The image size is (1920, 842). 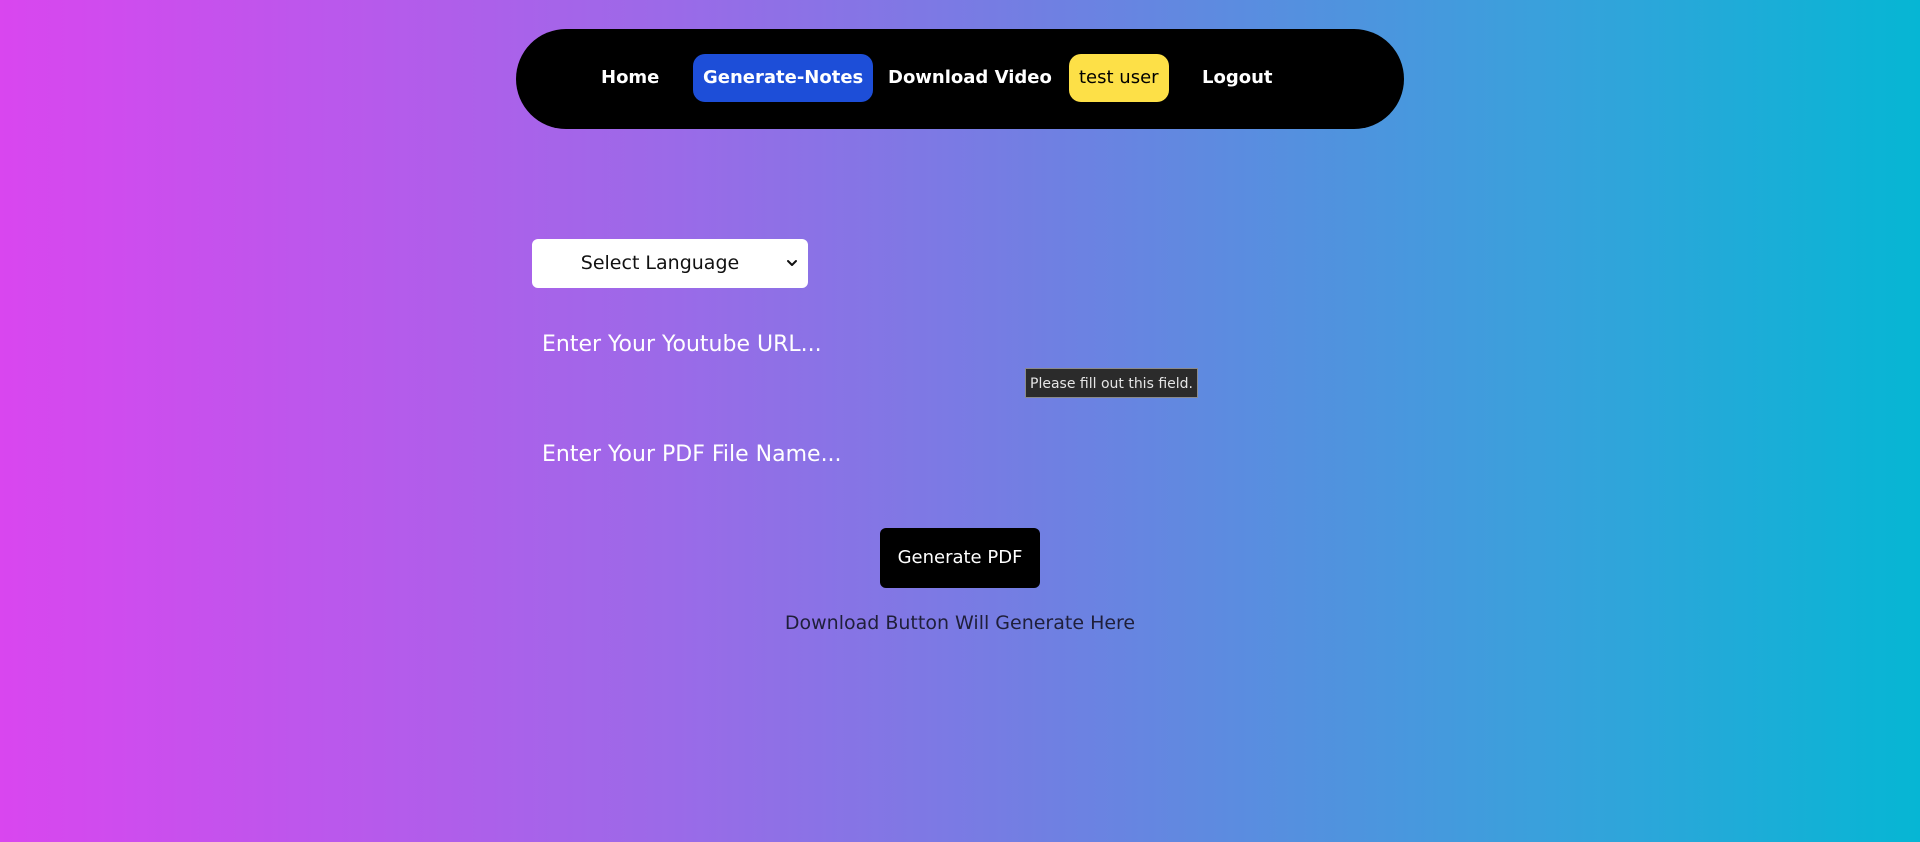 I want to click on download-placeholder-text: Download Button Will Generate Here, so click(x=960, y=623).